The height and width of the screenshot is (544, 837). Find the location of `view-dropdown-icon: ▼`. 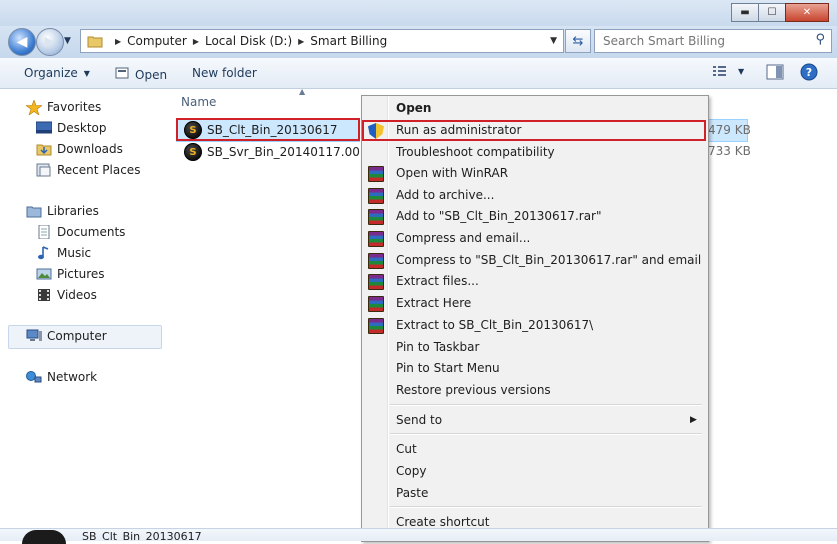

view-dropdown-icon: ▼ is located at coordinates (741, 71).